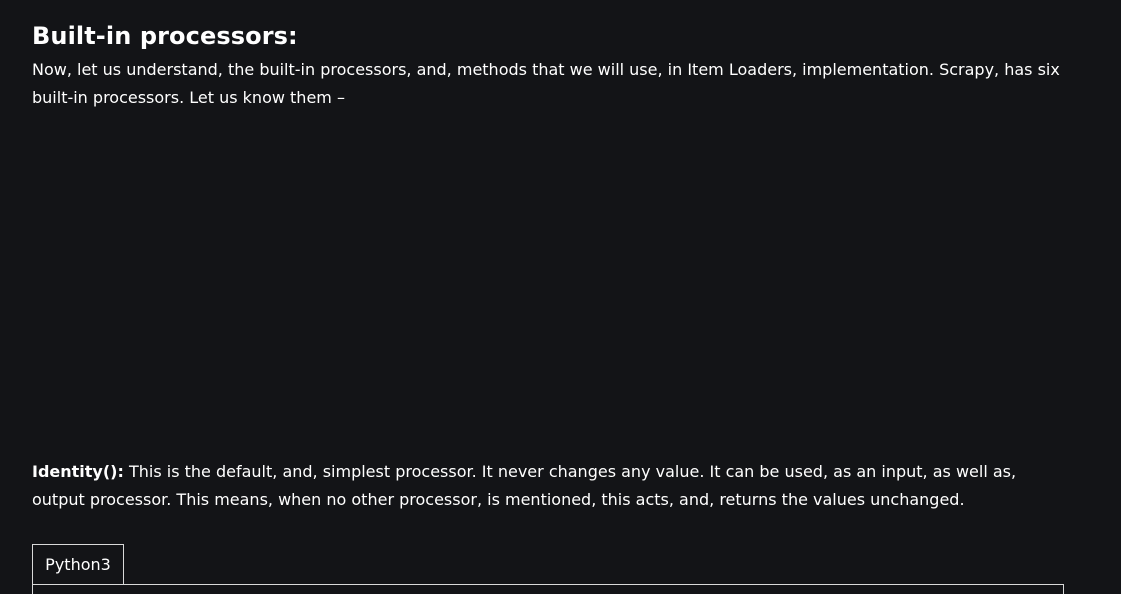  What do you see at coordinates (78, 471) in the screenshot?
I see `identity-label: Identity():` at bounding box center [78, 471].